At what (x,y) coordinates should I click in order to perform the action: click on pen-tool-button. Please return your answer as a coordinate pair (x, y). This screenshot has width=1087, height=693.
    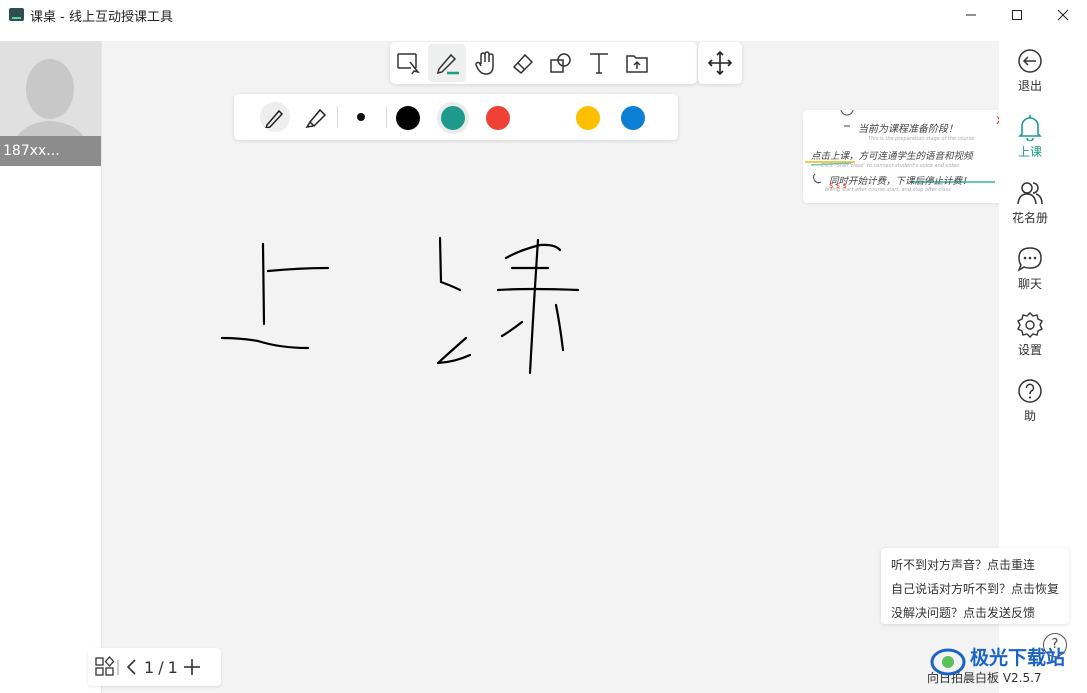
    Looking at the image, I should click on (447, 63).